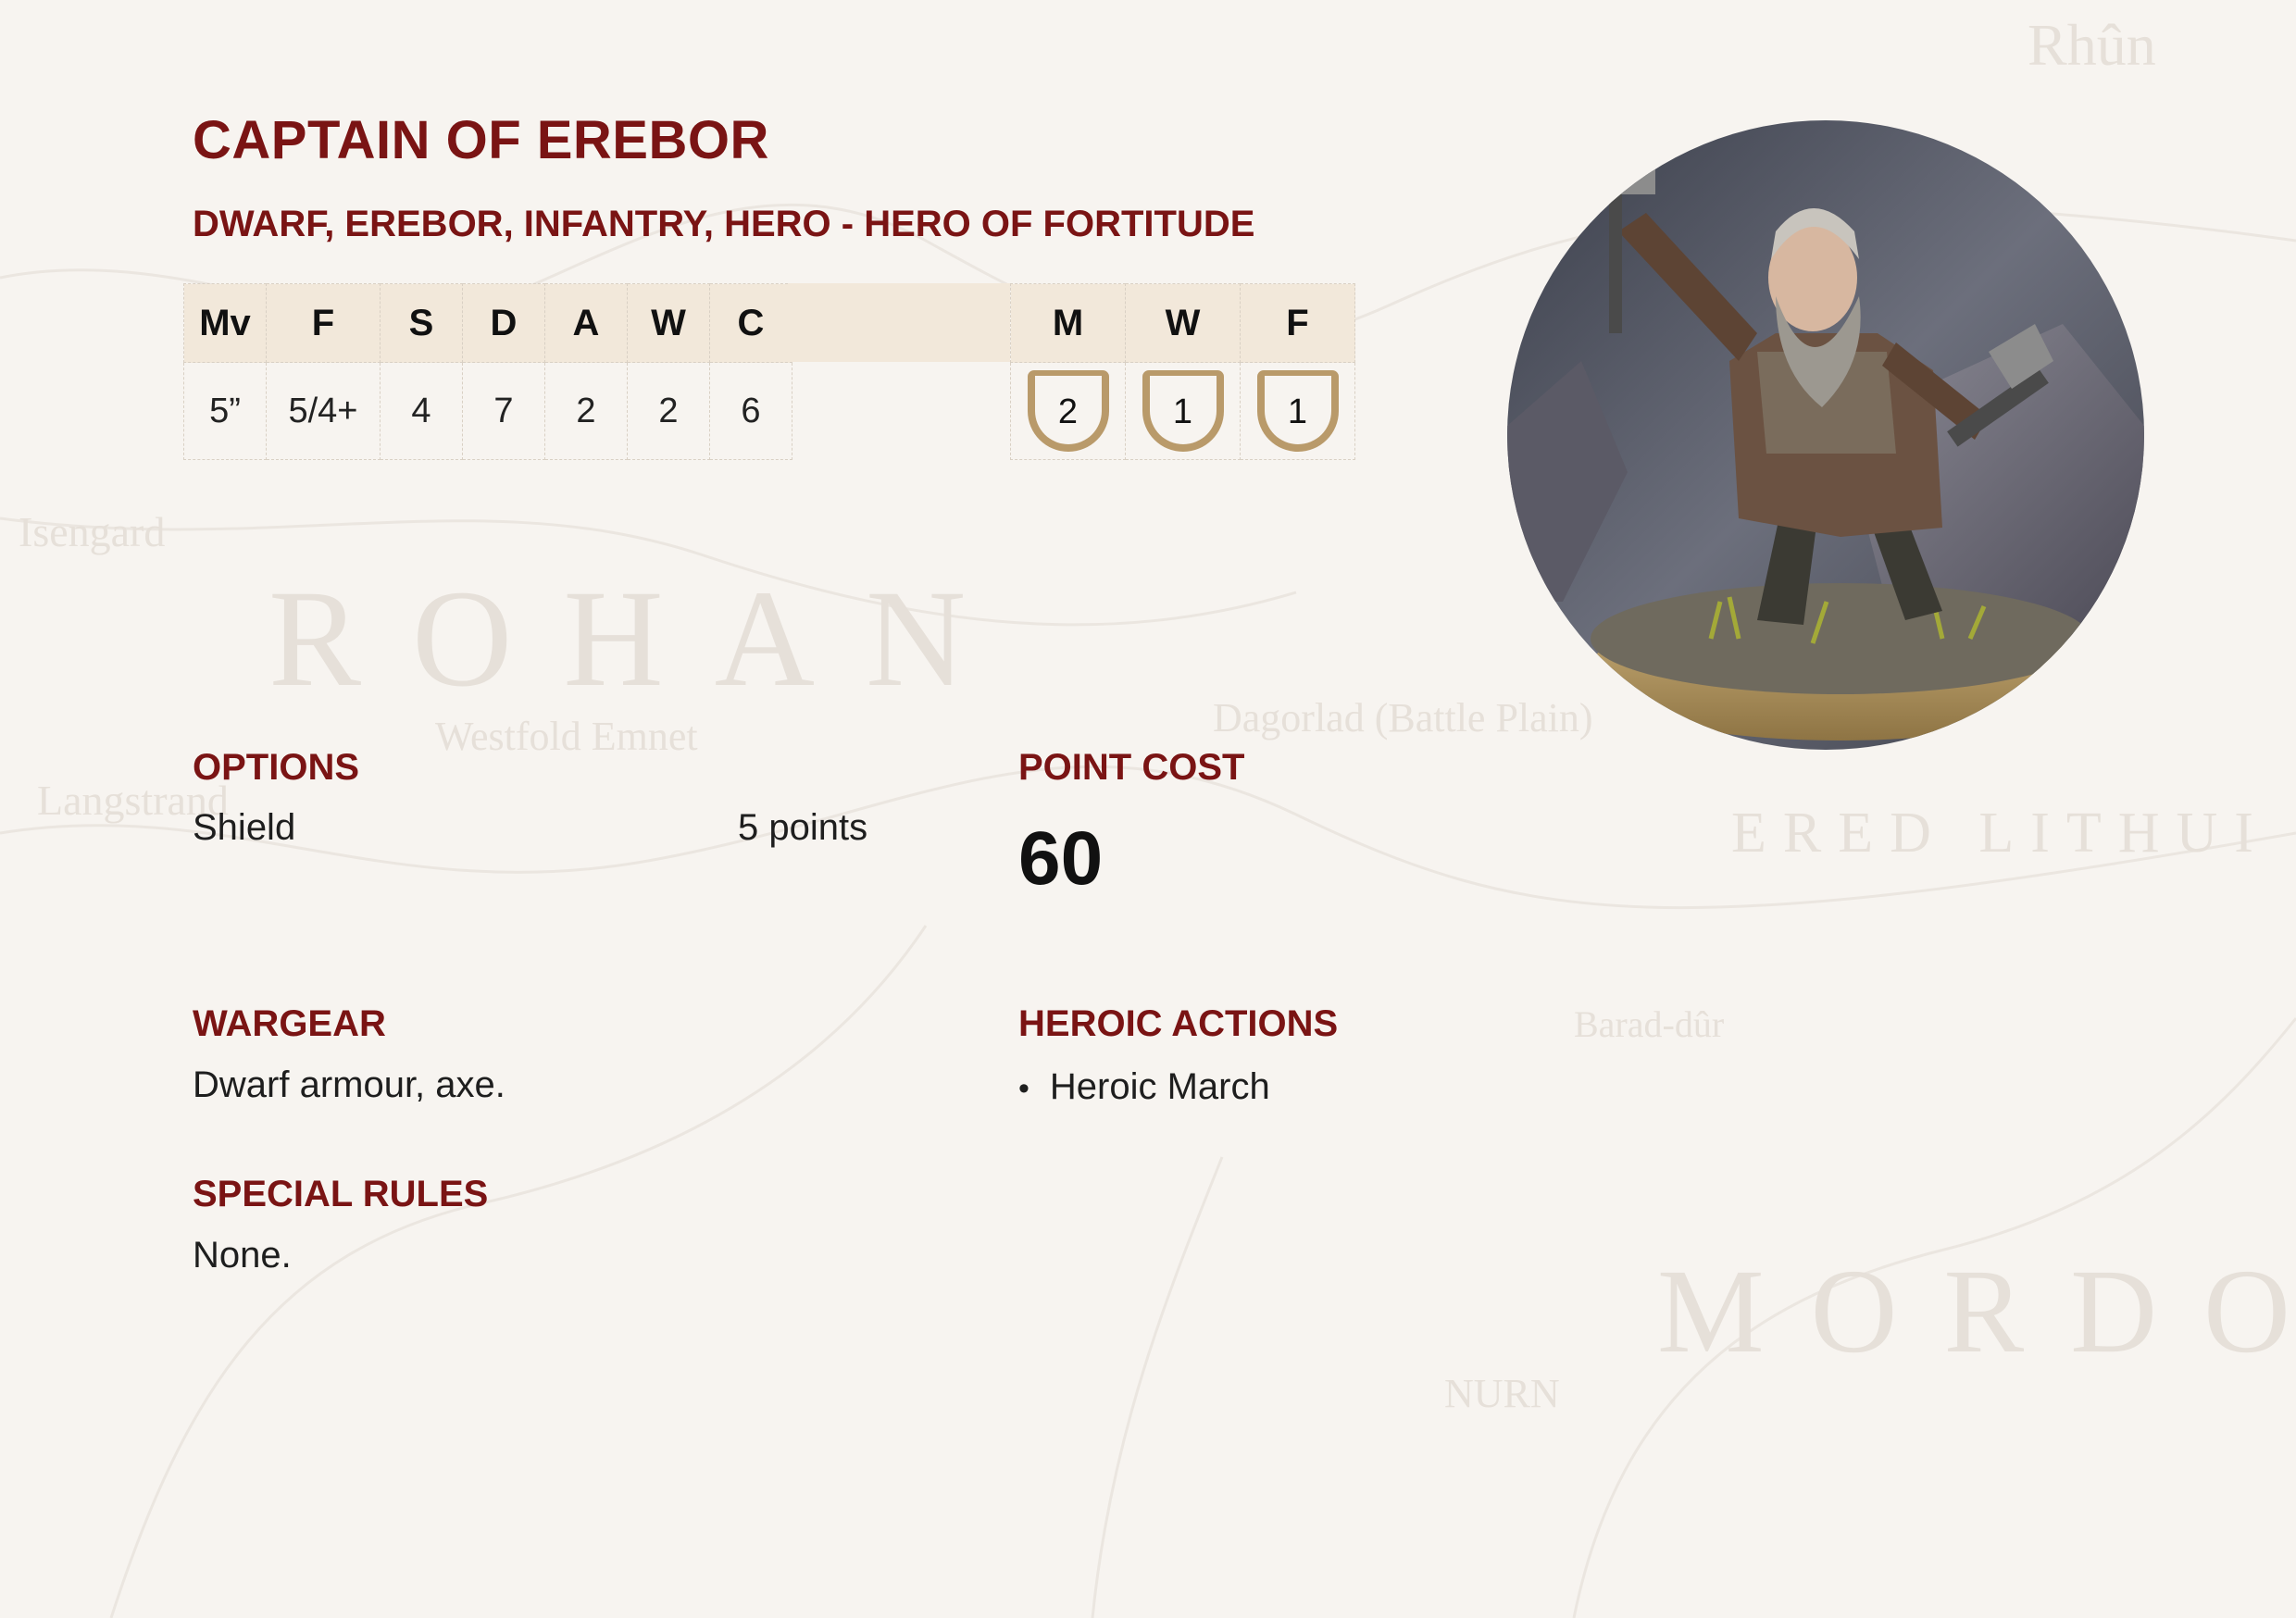 This screenshot has height=1618, width=2296. I want to click on hero-stat-value-fate: 1, so click(1297, 411).